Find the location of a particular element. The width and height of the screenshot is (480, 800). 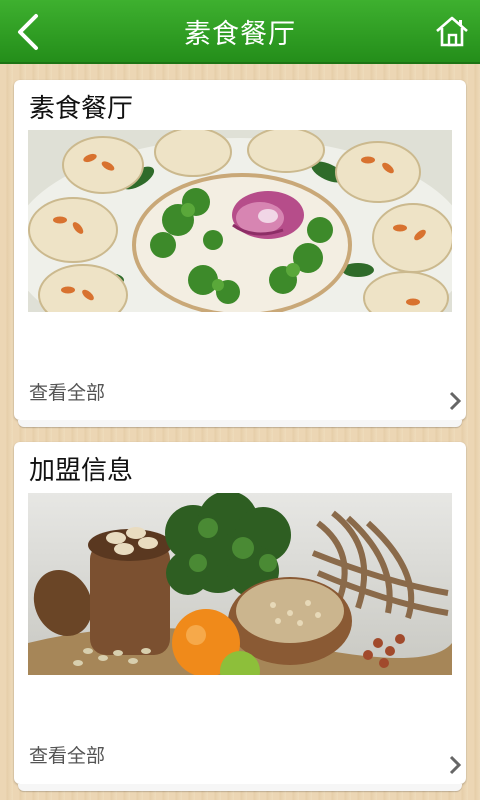

card-title: 素食餐厅 is located at coordinates (81, 109).